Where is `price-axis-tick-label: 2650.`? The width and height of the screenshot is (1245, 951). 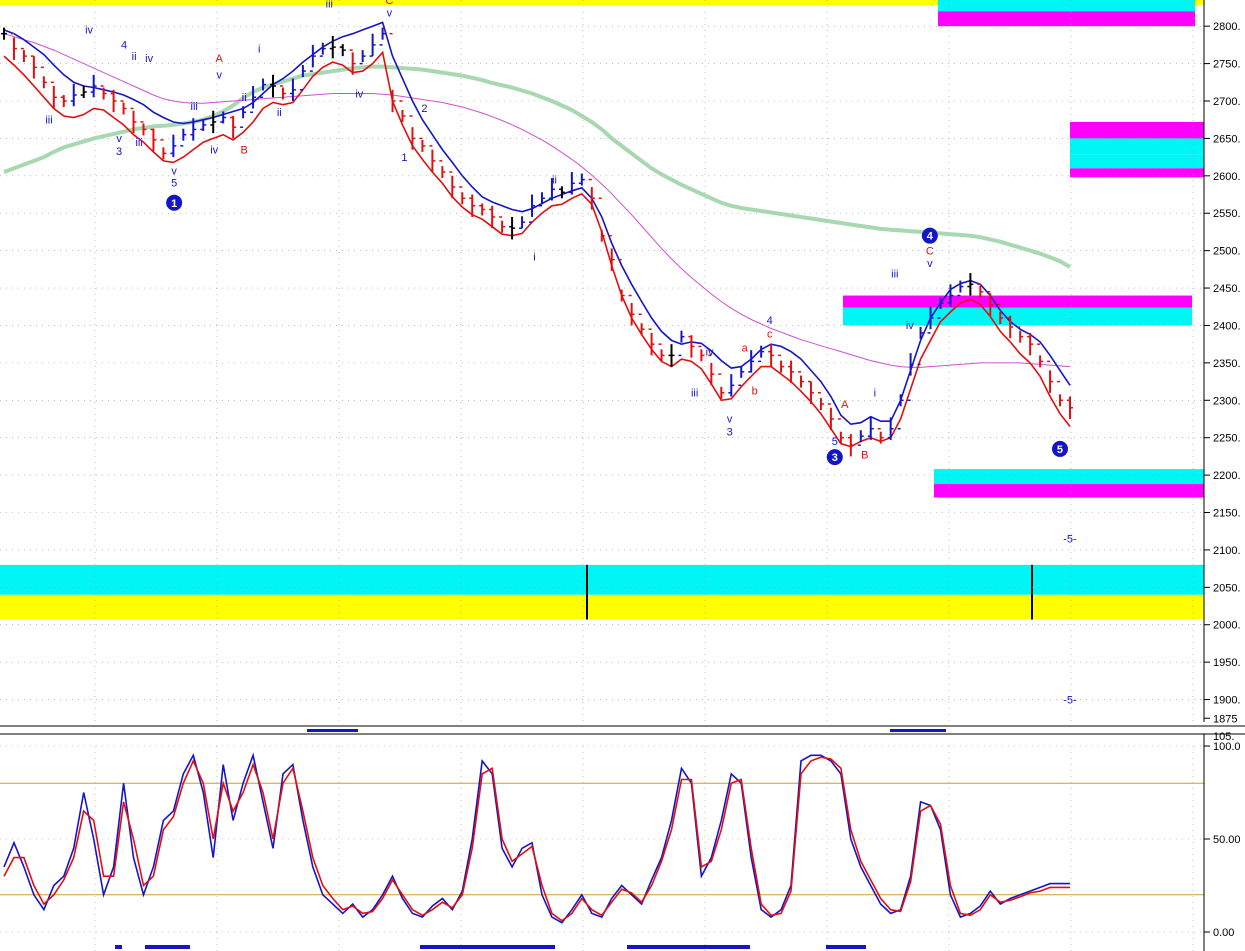
price-axis-tick-label: 2650. is located at coordinates (1227, 139).